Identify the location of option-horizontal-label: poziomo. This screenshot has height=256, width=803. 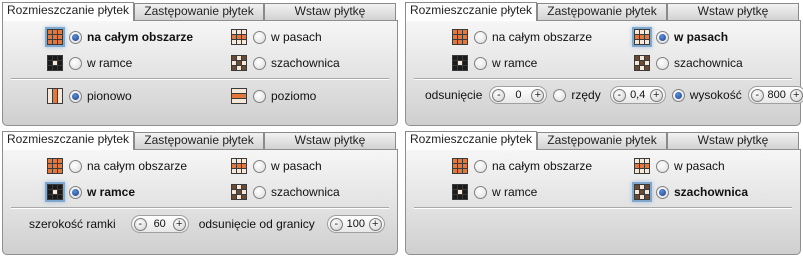
(294, 96).